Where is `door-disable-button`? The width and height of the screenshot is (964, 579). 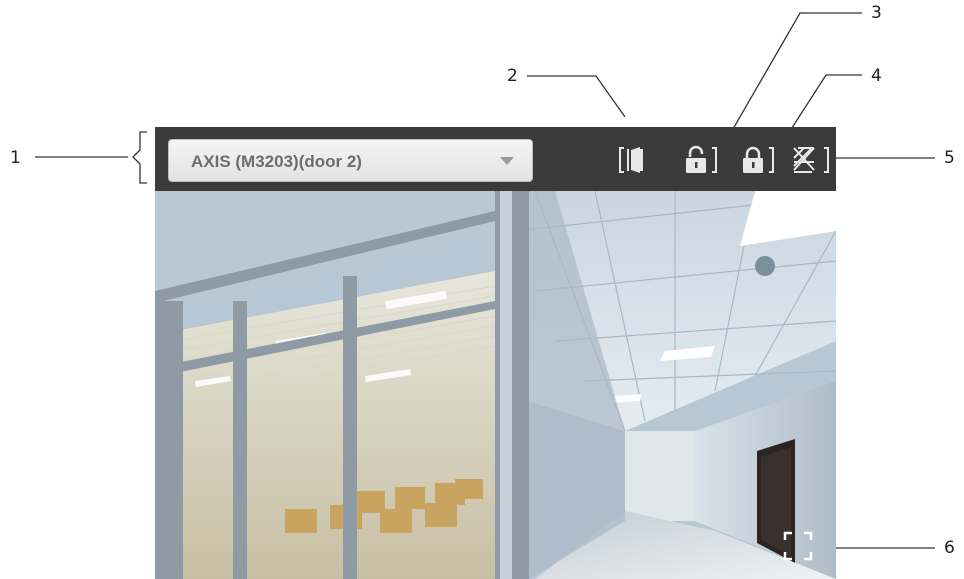 door-disable-button is located at coordinates (809, 160).